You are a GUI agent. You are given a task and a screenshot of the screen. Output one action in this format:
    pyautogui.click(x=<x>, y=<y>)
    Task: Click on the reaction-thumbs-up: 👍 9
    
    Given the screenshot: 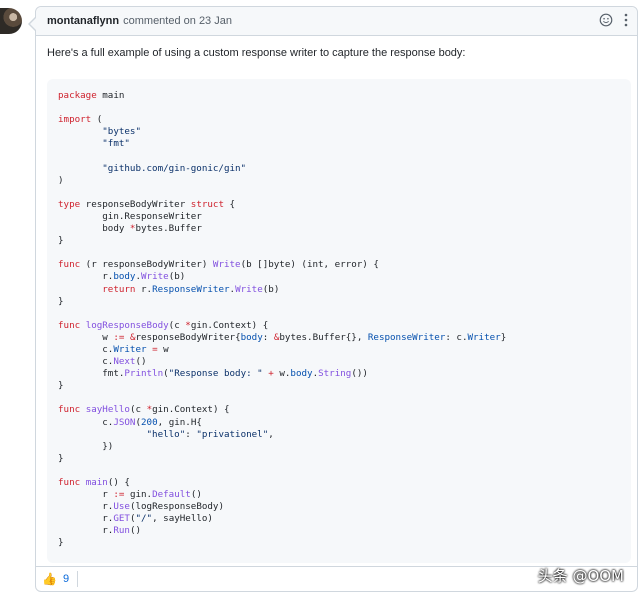 What is the action you would take?
    pyautogui.click(x=60, y=579)
    